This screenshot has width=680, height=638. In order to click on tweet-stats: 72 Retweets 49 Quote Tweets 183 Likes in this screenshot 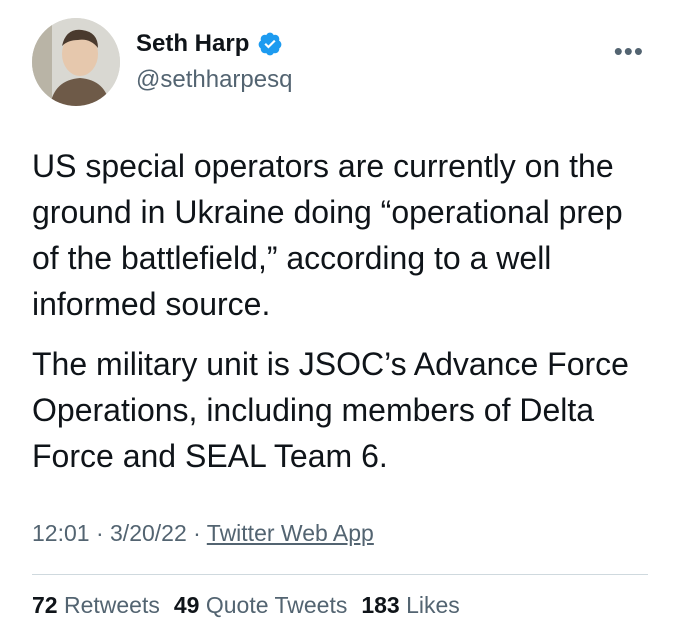, I will do `click(246, 605)`.